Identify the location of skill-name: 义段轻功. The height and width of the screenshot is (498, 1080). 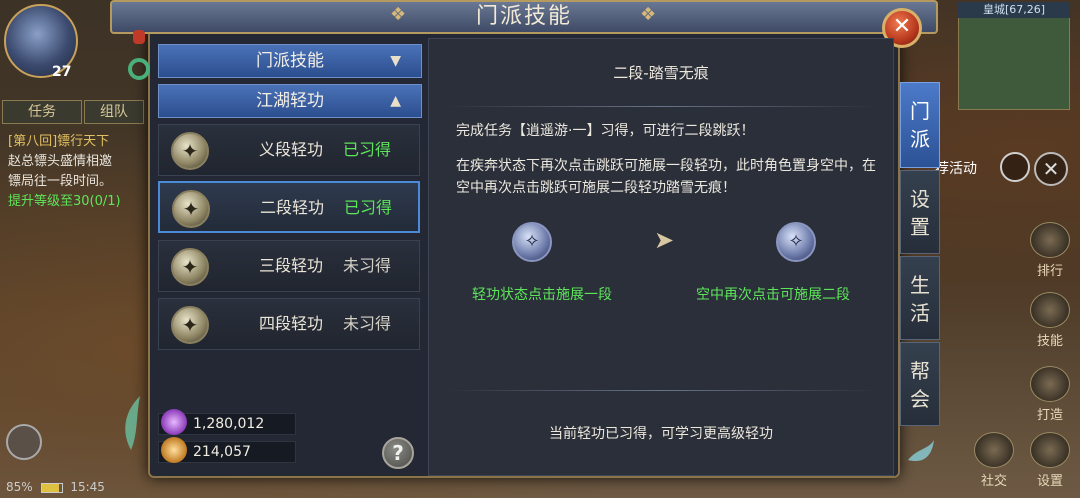
(290, 149).